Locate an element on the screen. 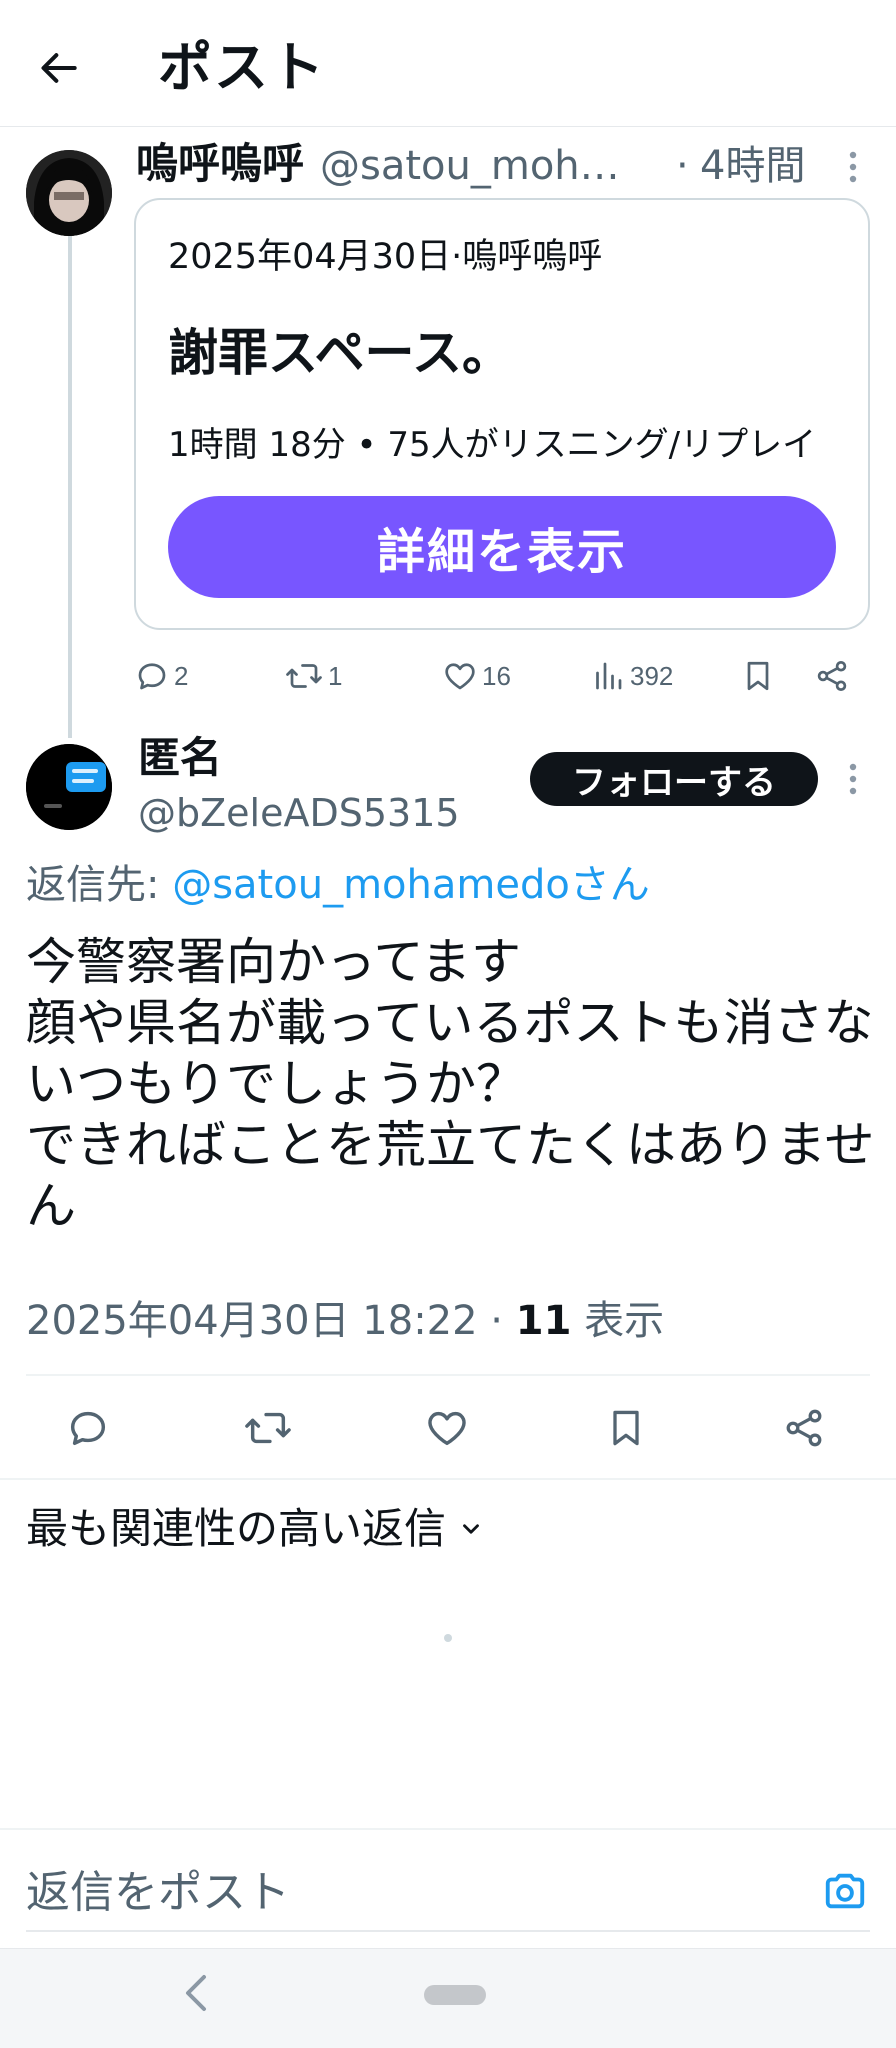  repost-count: 1 is located at coordinates (335, 675).